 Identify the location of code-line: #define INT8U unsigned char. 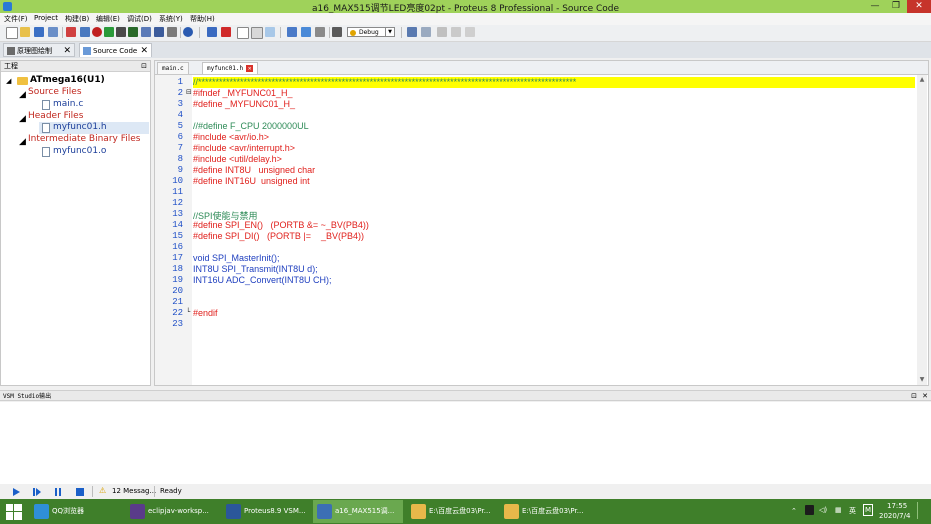
(254, 170).